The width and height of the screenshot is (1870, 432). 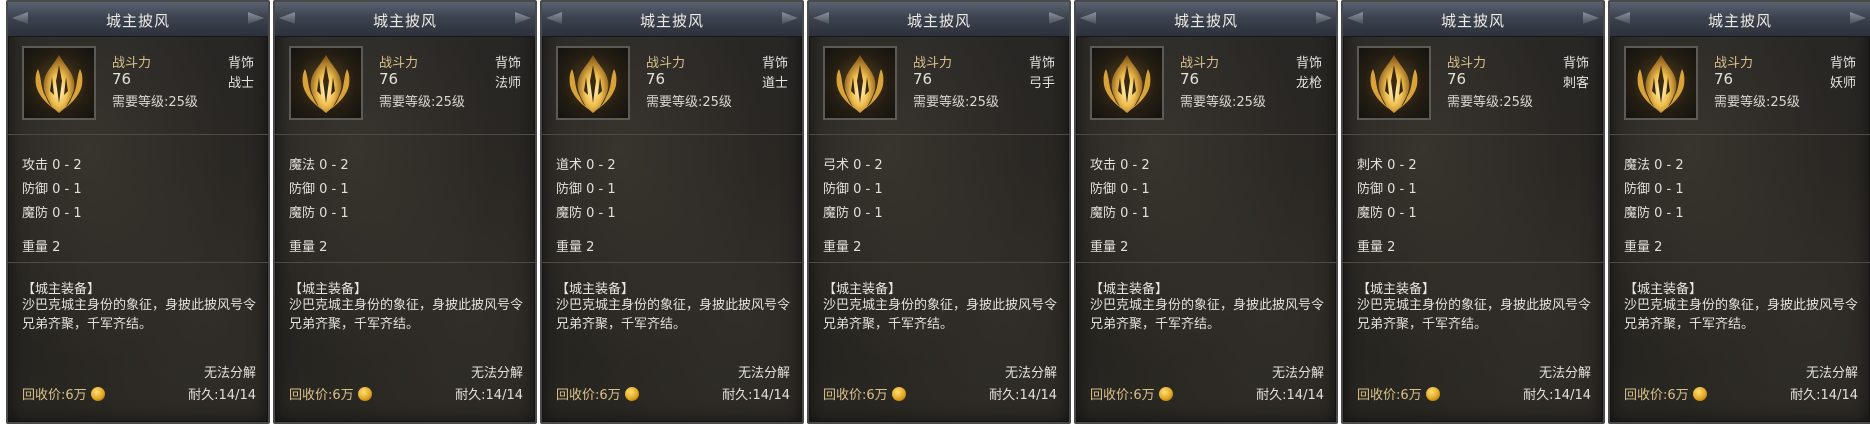 I want to click on attack-stat: 攻击 0 - 2, so click(x=1120, y=165).